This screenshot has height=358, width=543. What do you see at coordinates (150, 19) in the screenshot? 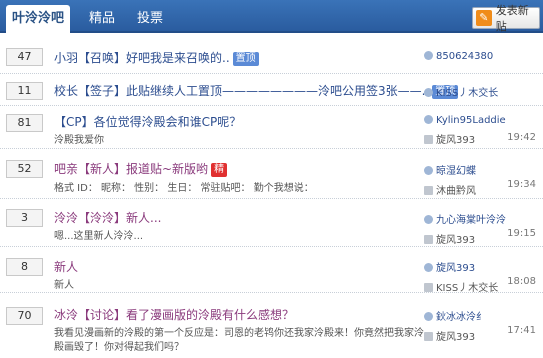
I see `tab-vote: 投票` at bounding box center [150, 19].